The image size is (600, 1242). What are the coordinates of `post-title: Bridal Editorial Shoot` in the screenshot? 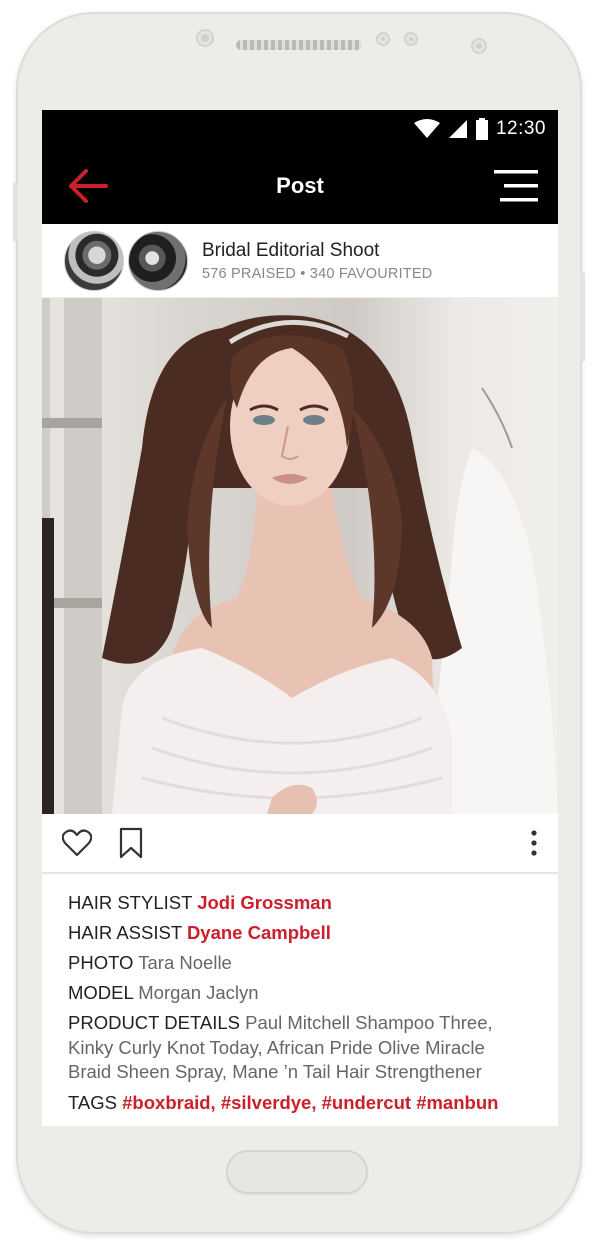 It's located at (317, 251).